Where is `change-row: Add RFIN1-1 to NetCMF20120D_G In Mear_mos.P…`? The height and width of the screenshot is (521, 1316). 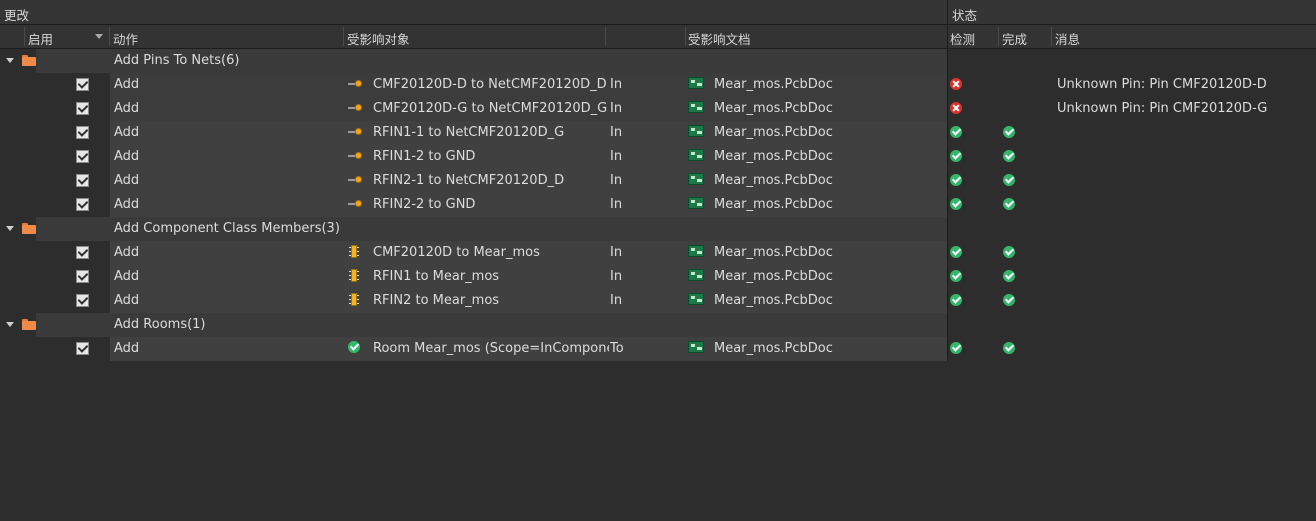 change-row: Add RFIN1-1 to NetCMF20120D_G In Mear_mos.P… is located at coordinates (658, 133).